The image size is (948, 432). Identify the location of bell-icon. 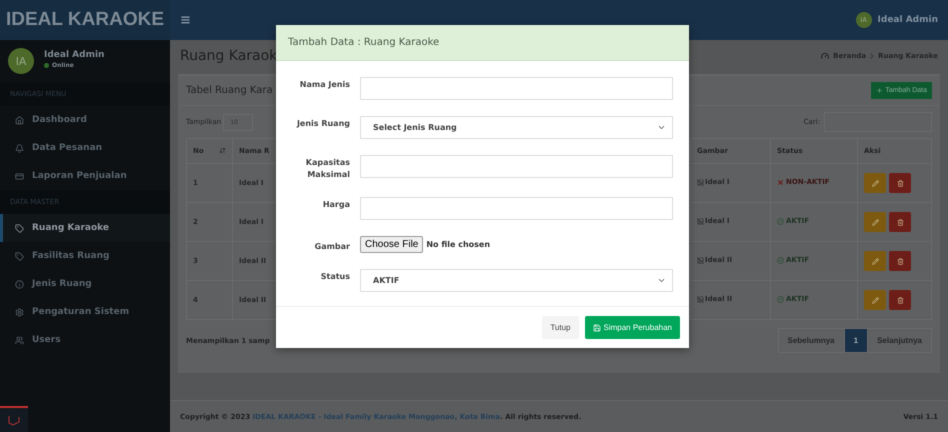
(19, 148).